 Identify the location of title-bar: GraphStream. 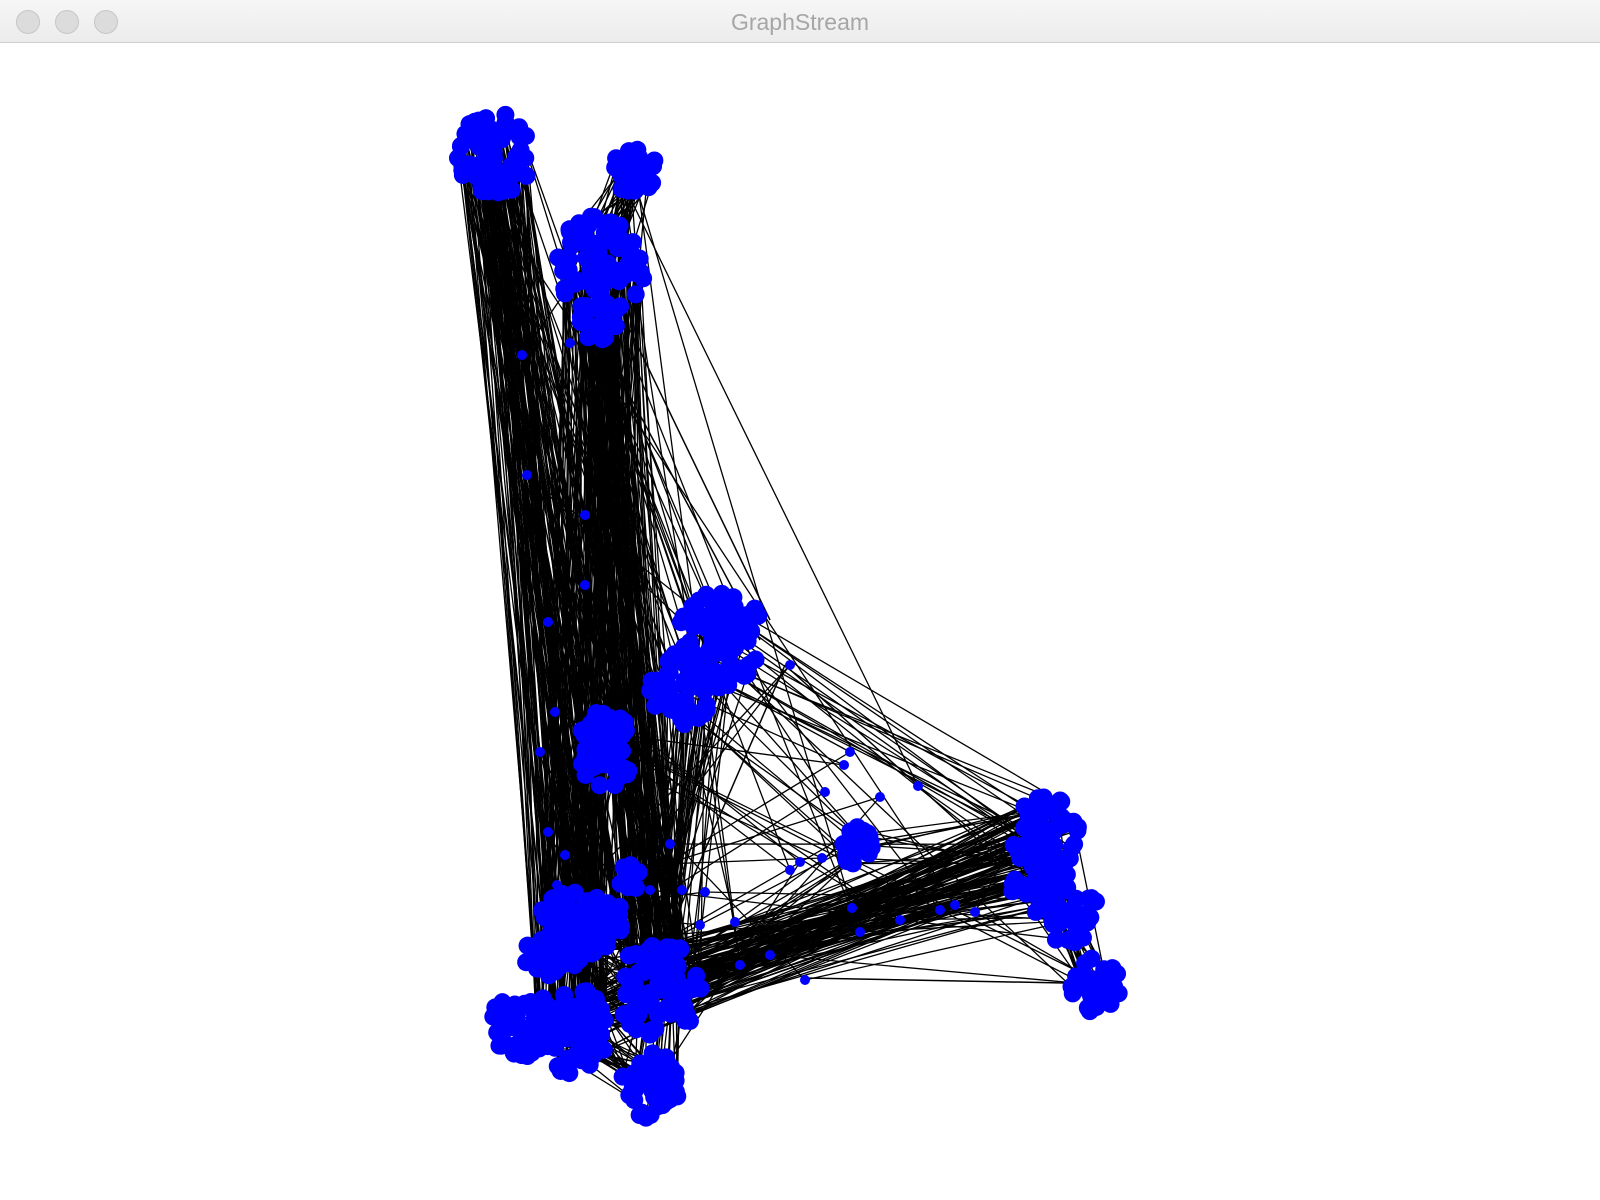
(800, 21).